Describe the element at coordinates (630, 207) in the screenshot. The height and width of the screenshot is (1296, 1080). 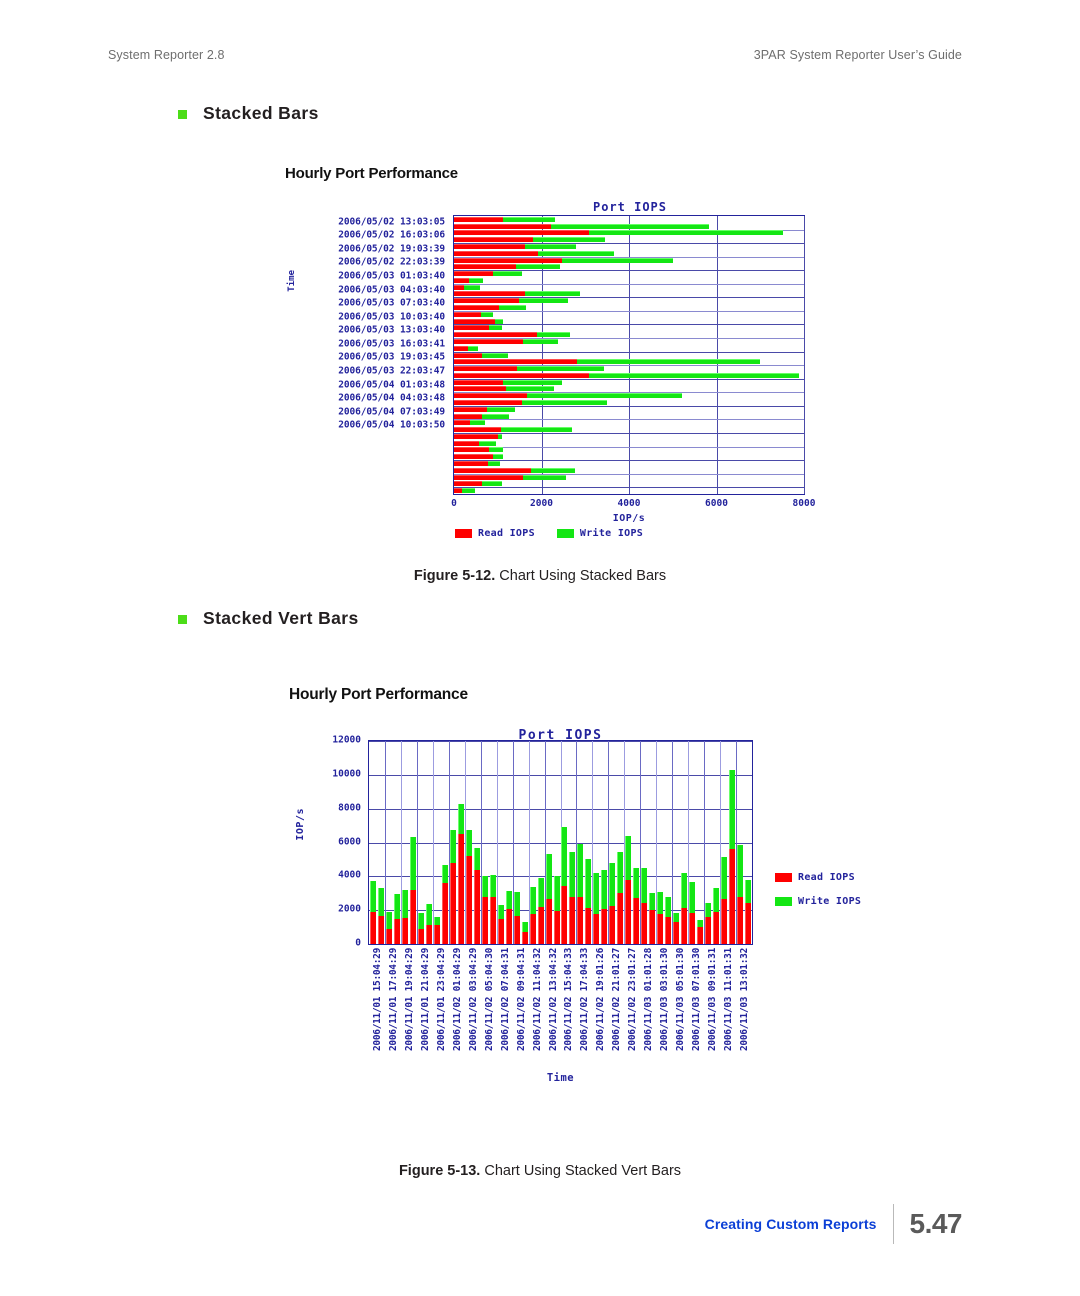
I see `chart1-plot-title: Port IOPS` at that location.